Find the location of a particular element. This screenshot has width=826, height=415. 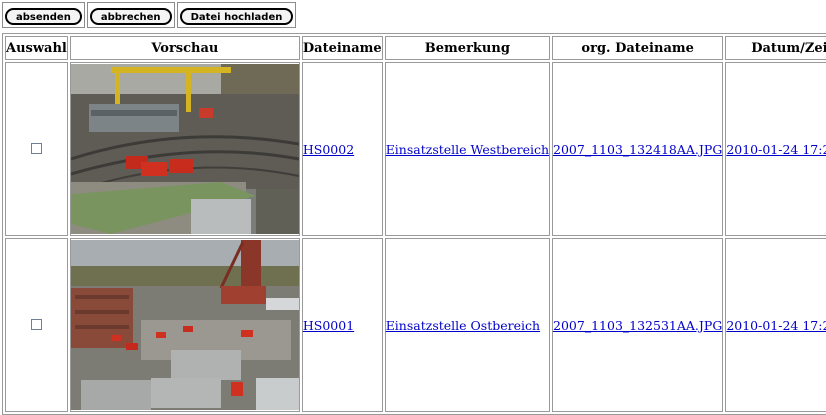

filename-link: HS0001 is located at coordinates (328, 325).